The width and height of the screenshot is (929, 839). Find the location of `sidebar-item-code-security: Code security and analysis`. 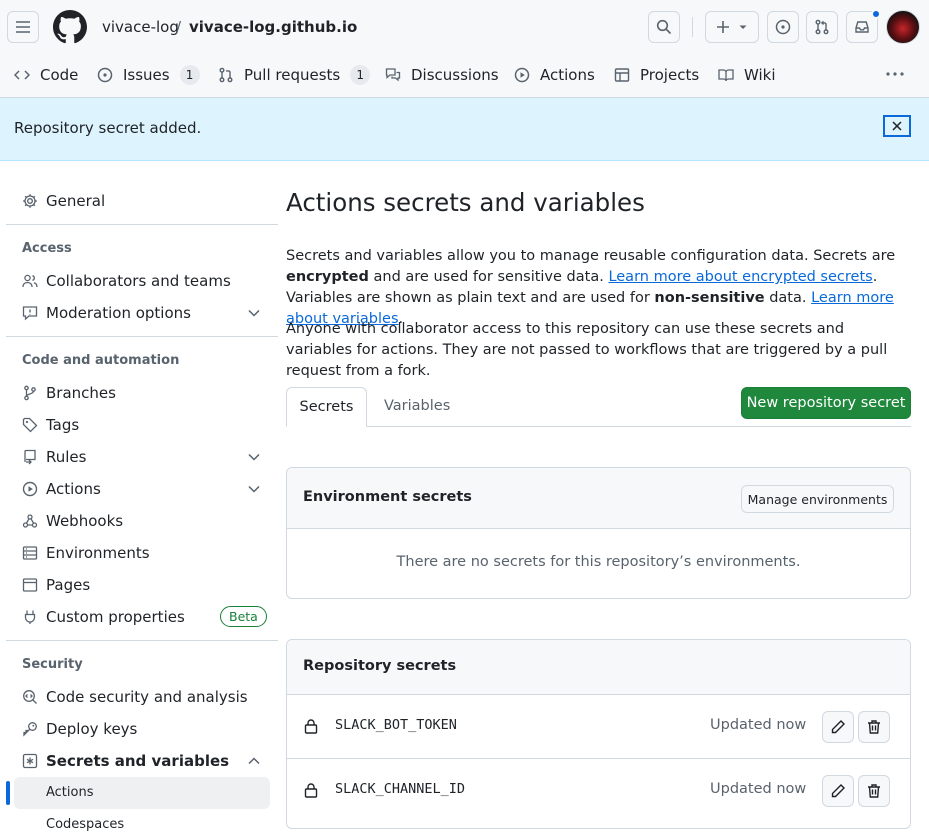

sidebar-item-code-security: Code security and analysis is located at coordinates (135, 697).